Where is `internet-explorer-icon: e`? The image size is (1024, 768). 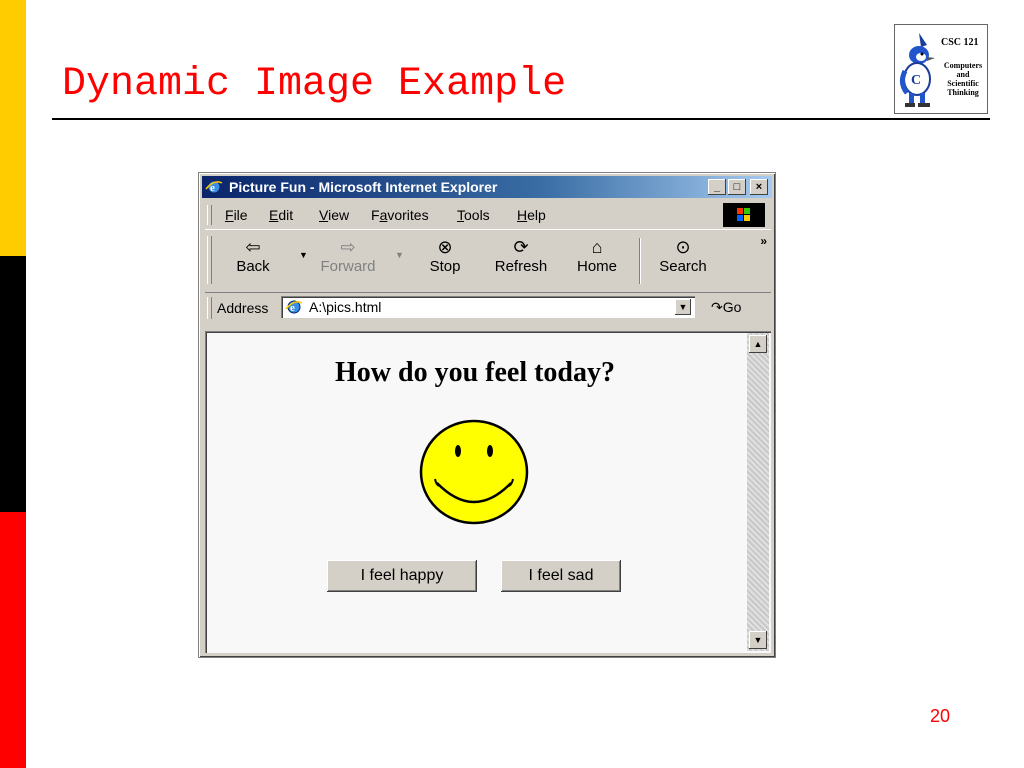 internet-explorer-icon: e is located at coordinates (214, 187).